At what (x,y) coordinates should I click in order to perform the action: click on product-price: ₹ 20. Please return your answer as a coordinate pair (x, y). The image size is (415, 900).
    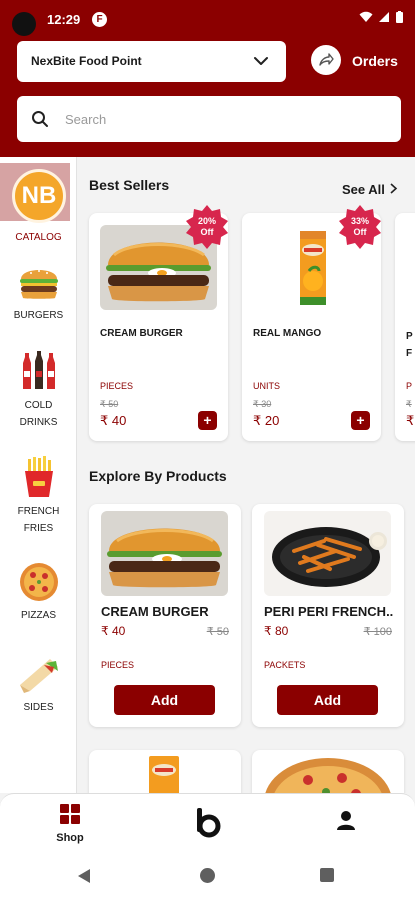
    Looking at the image, I should click on (266, 420).